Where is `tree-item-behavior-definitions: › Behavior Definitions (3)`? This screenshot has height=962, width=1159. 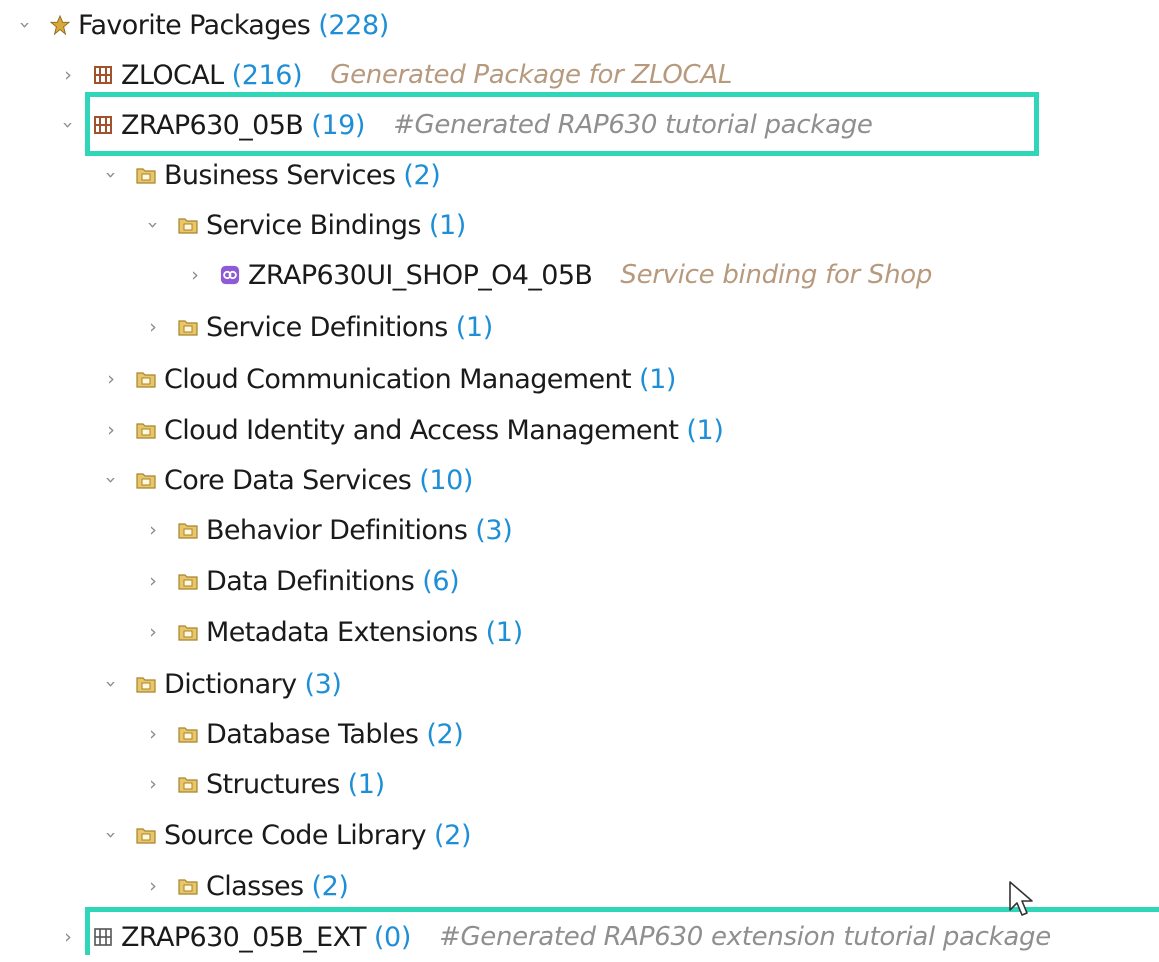
tree-item-behavior-definitions: › Behavior Definitions (3) is located at coordinates (326, 530).